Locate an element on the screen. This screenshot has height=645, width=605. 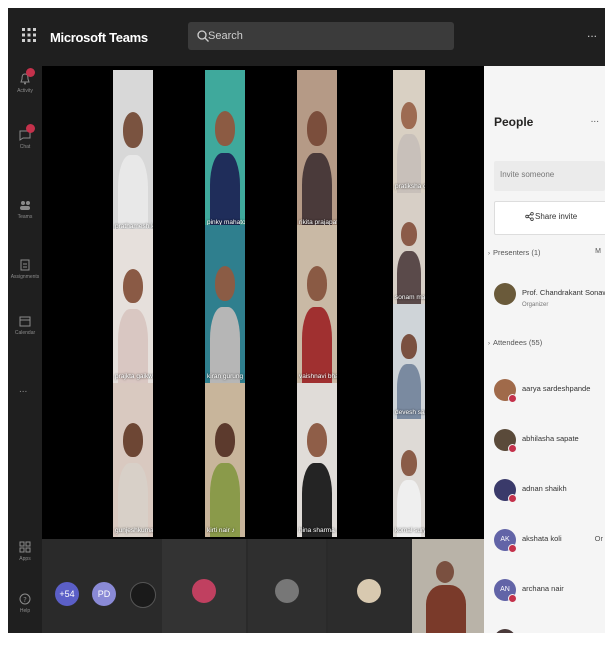
participant-name: prajkta gaikwad is located at coordinates (134, 376).